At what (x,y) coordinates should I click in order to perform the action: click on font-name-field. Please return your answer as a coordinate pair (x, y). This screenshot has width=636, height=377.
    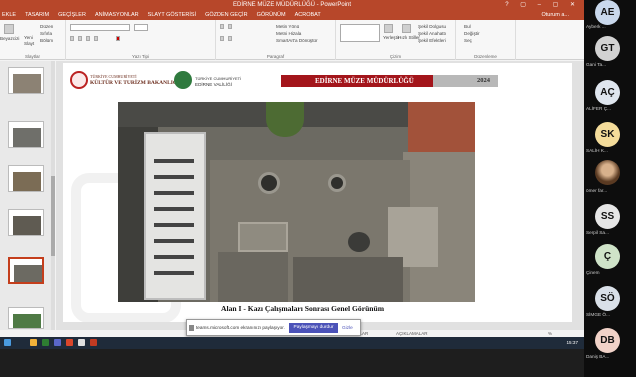
    Looking at the image, I should click on (100, 27).